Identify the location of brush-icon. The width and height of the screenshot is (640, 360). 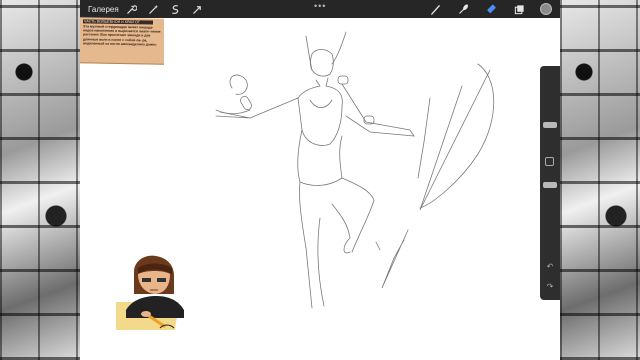
(435, 9).